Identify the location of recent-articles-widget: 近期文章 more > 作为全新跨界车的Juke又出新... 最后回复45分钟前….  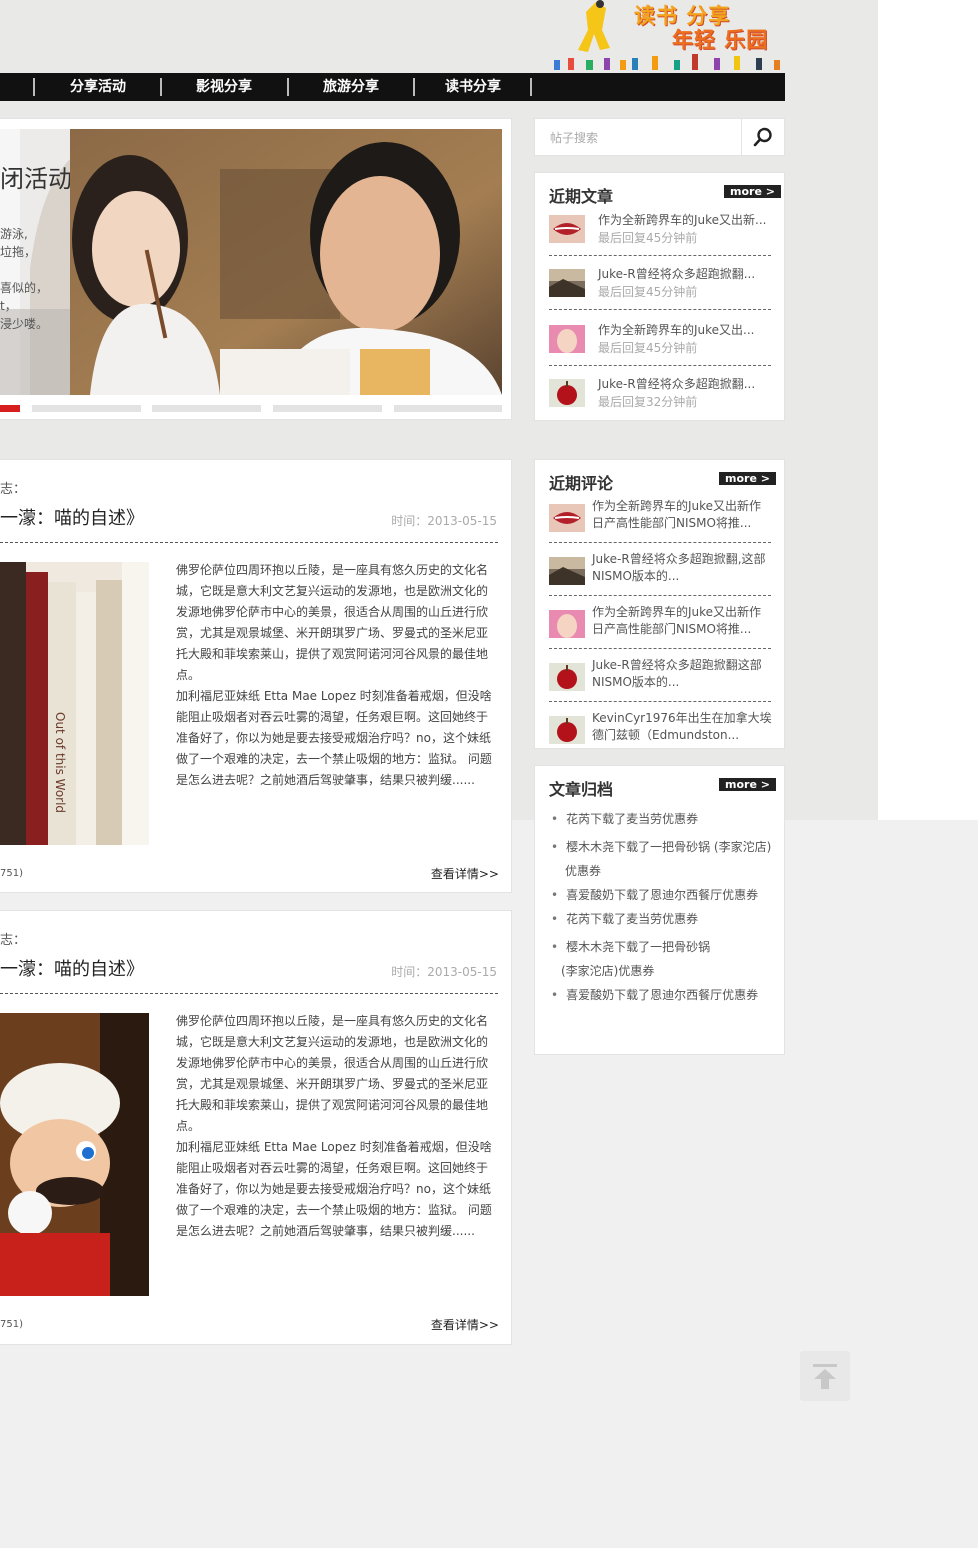
(659, 296).